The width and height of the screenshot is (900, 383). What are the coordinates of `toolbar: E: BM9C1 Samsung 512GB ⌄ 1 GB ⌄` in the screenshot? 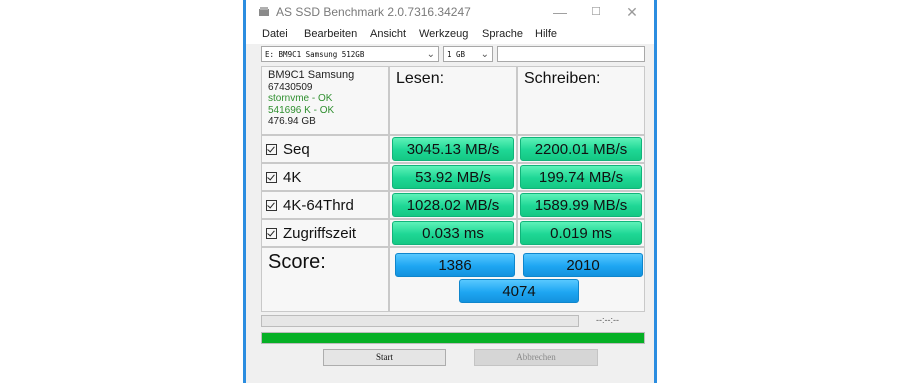 It's located at (450, 56).